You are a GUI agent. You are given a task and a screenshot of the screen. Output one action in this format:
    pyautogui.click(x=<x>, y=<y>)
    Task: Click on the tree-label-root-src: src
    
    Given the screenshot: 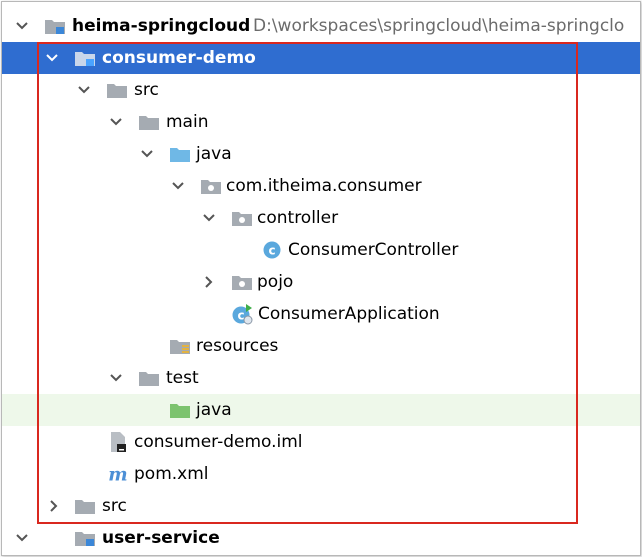 What is the action you would take?
    pyautogui.click(x=114, y=506)
    